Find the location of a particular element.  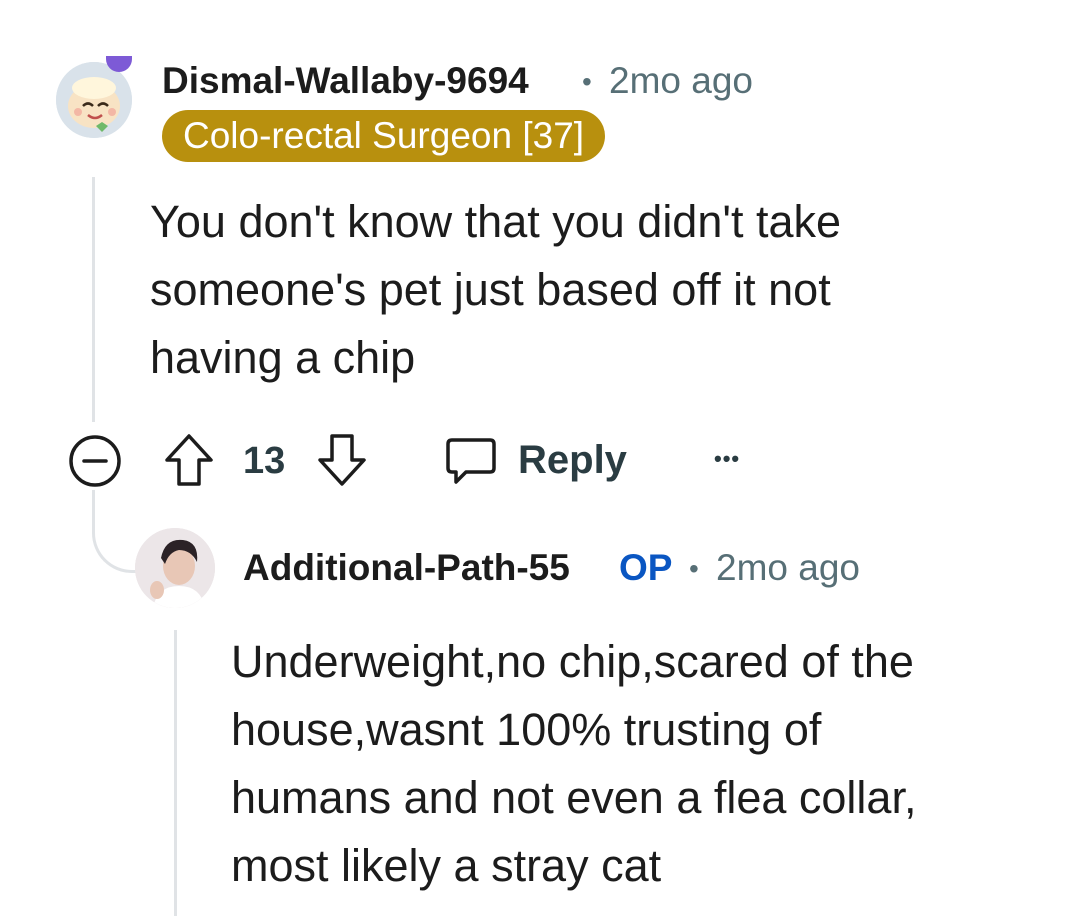

reply-avatar is located at coordinates (175, 568).